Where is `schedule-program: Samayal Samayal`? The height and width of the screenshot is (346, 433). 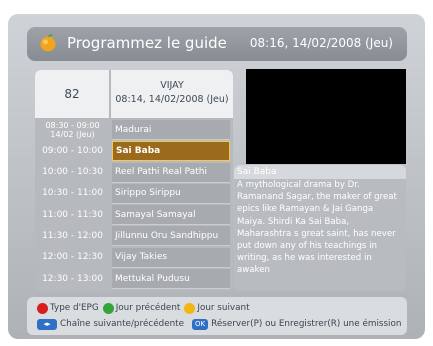 schedule-program: Samayal Samayal is located at coordinates (171, 215).